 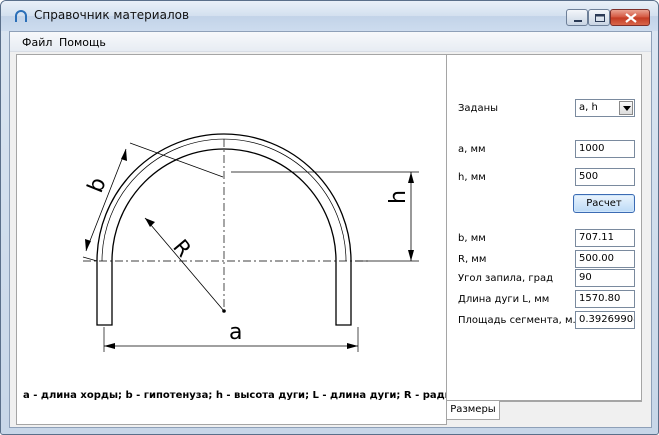 I want to click on close-button, so click(x=630, y=17).